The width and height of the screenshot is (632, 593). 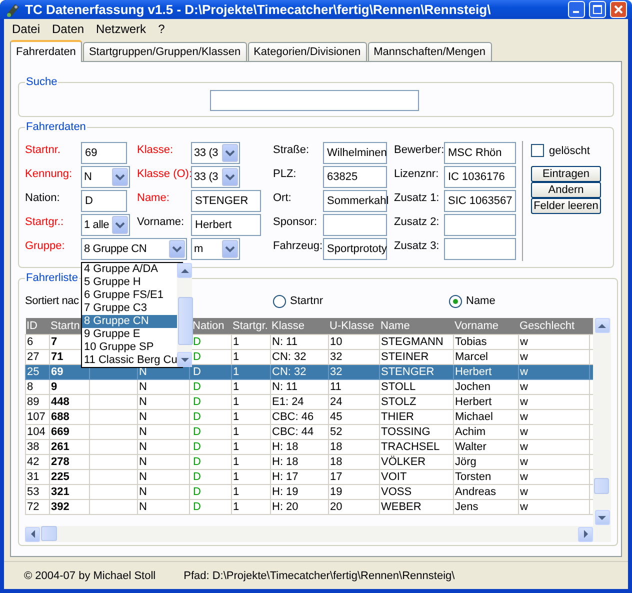 What do you see at coordinates (354, 432) in the screenshot?
I see `table-cell: 52` at bounding box center [354, 432].